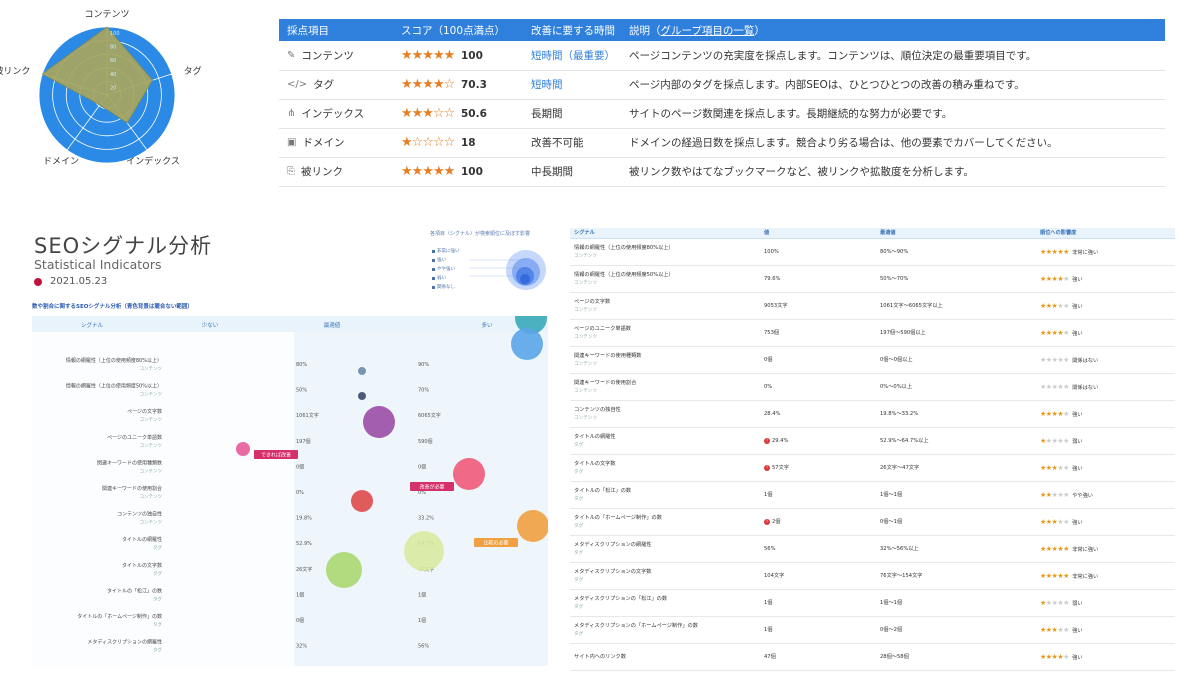 This screenshot has height=675, width=1200. What do you see at coordinates (1082, 495) in the screenshot?
I see `impact-label: やや強い` at bounding box center [1082, 495].